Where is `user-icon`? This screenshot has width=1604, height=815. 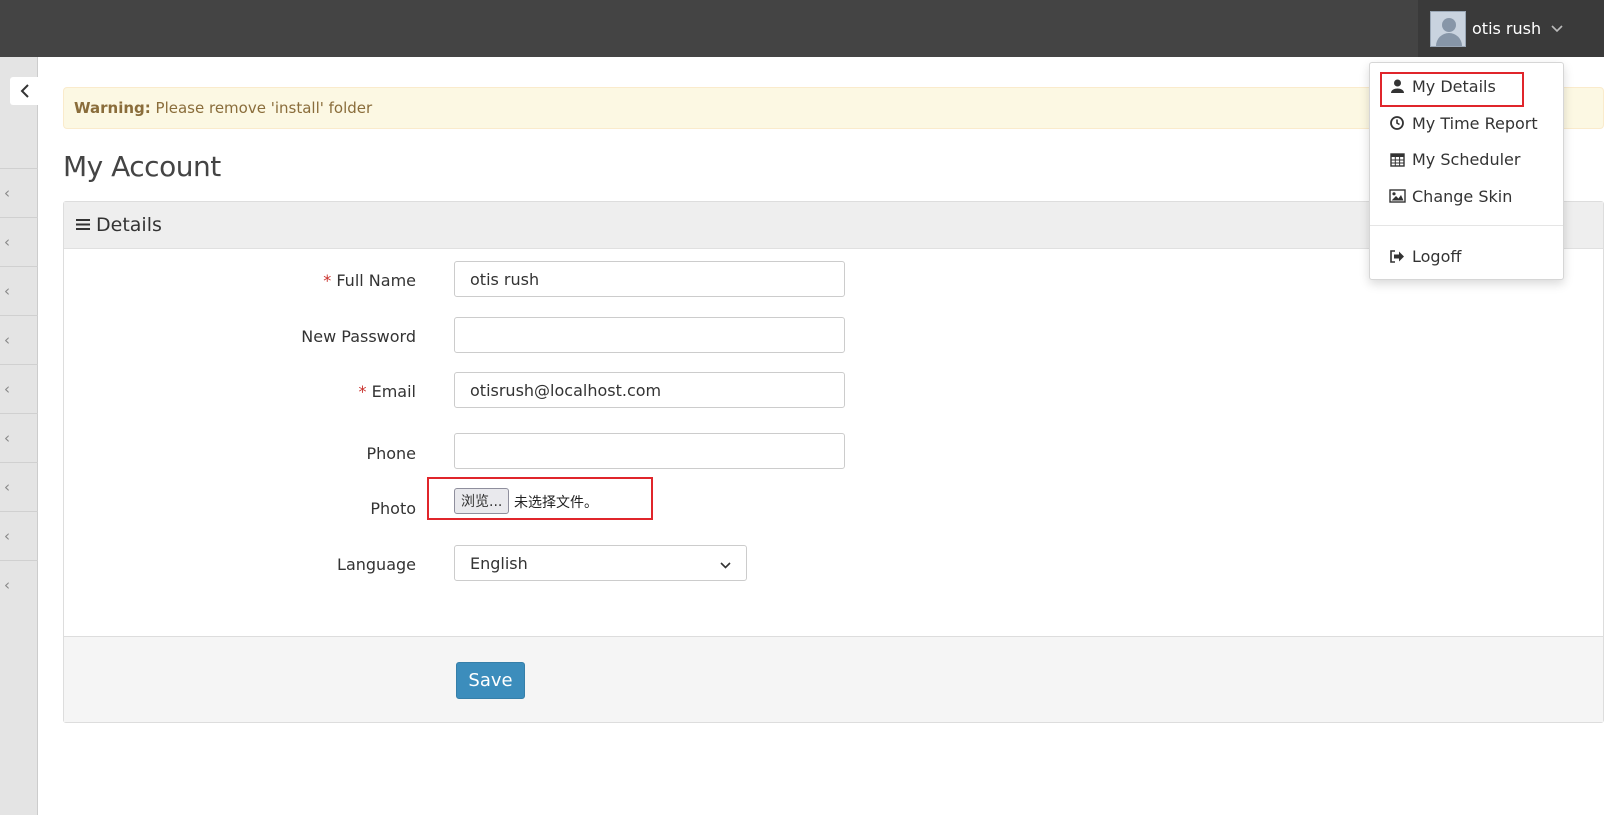 user-icon is located at coordinates (1397, 86).